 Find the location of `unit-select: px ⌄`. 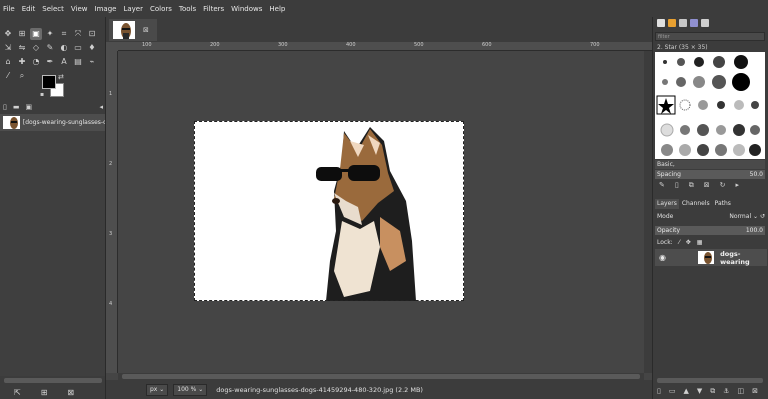

unit-select: px ⌄ is located at coordinates (157, 389).